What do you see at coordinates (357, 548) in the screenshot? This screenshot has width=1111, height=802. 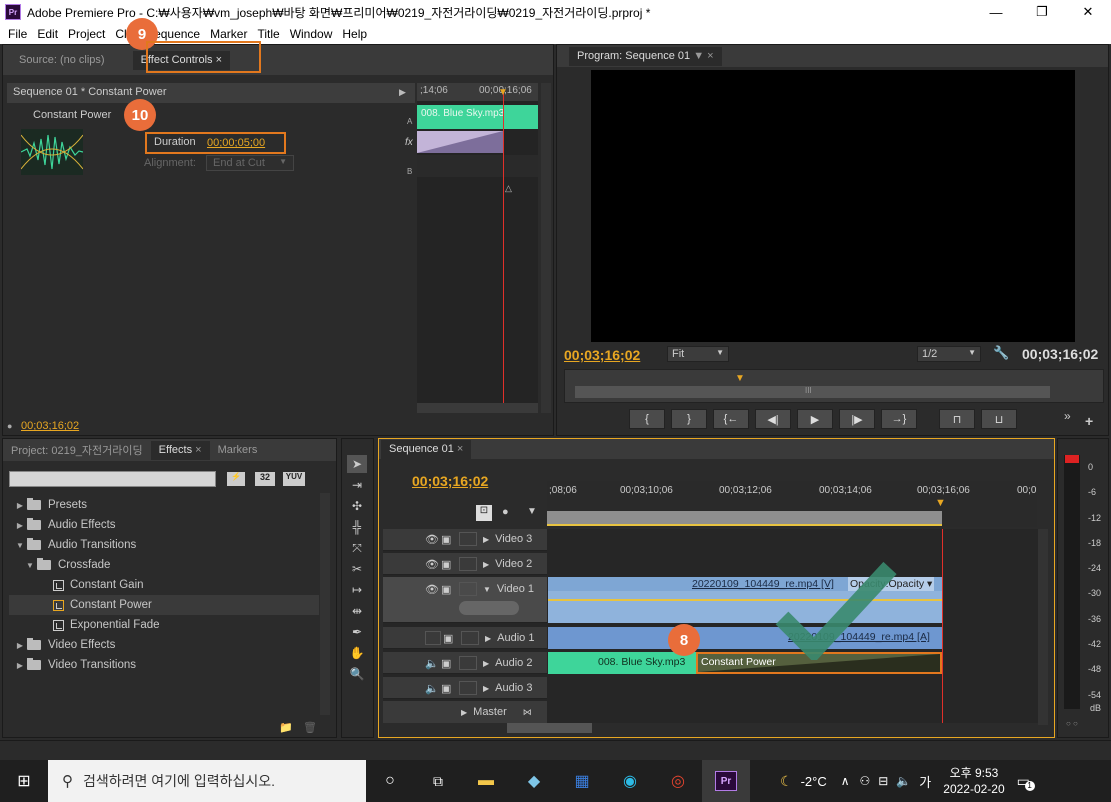 I see `rate-stretch-tool-icon: ⤧` at bounding box center [357, 548].